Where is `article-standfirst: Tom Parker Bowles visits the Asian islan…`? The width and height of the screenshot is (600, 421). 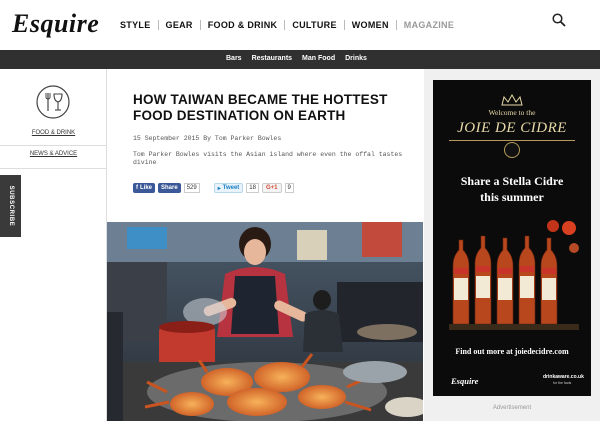 article-standfirst: Tom Parker Bowles visits the Asian islan… is located at coordinates (268, 158).